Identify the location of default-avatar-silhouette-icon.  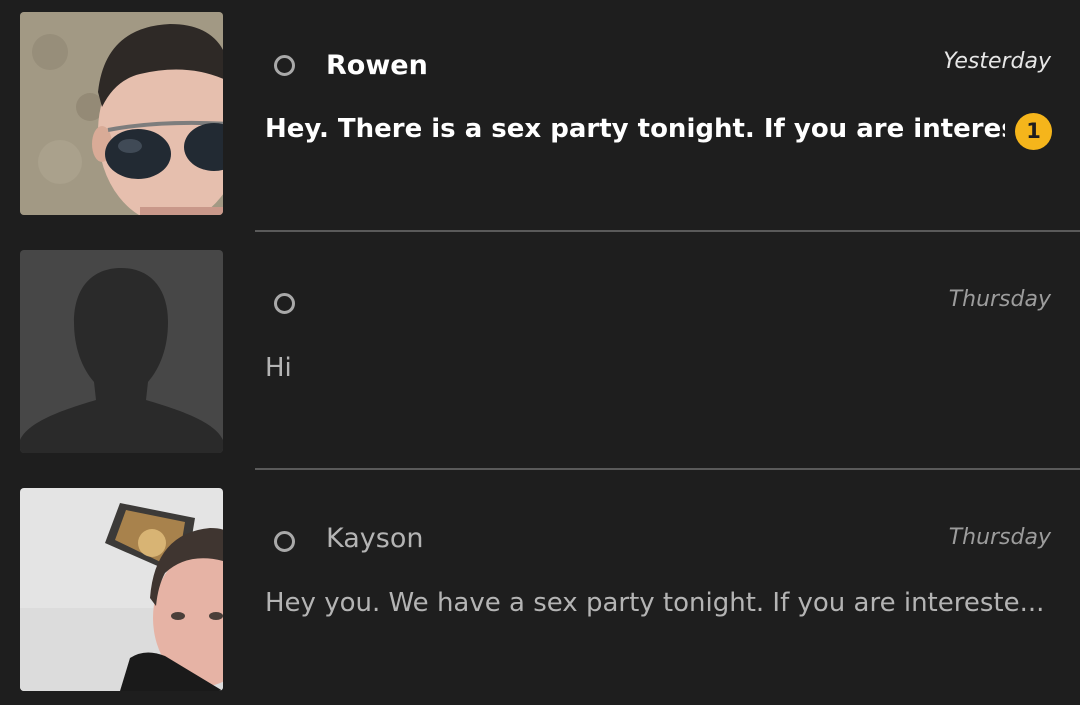
(121, 351).